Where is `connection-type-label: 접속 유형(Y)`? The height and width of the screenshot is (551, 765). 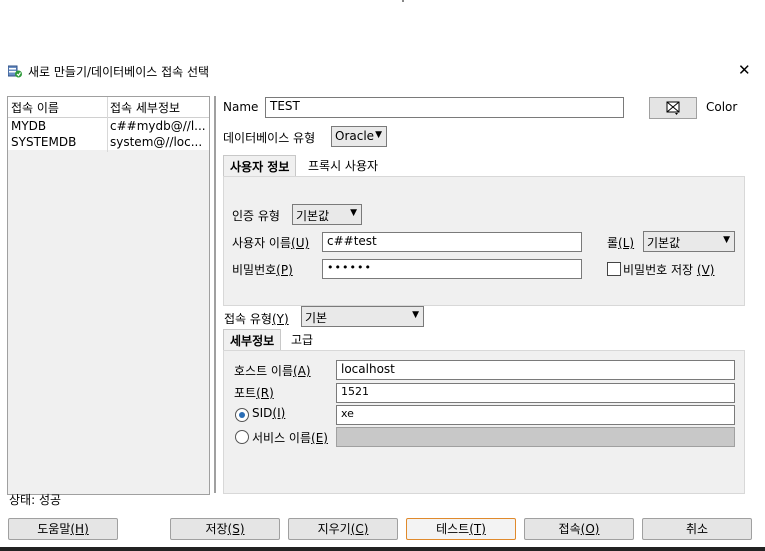
connection-type-label: 접속 유형(Y) is located at coordinates (256, 319).